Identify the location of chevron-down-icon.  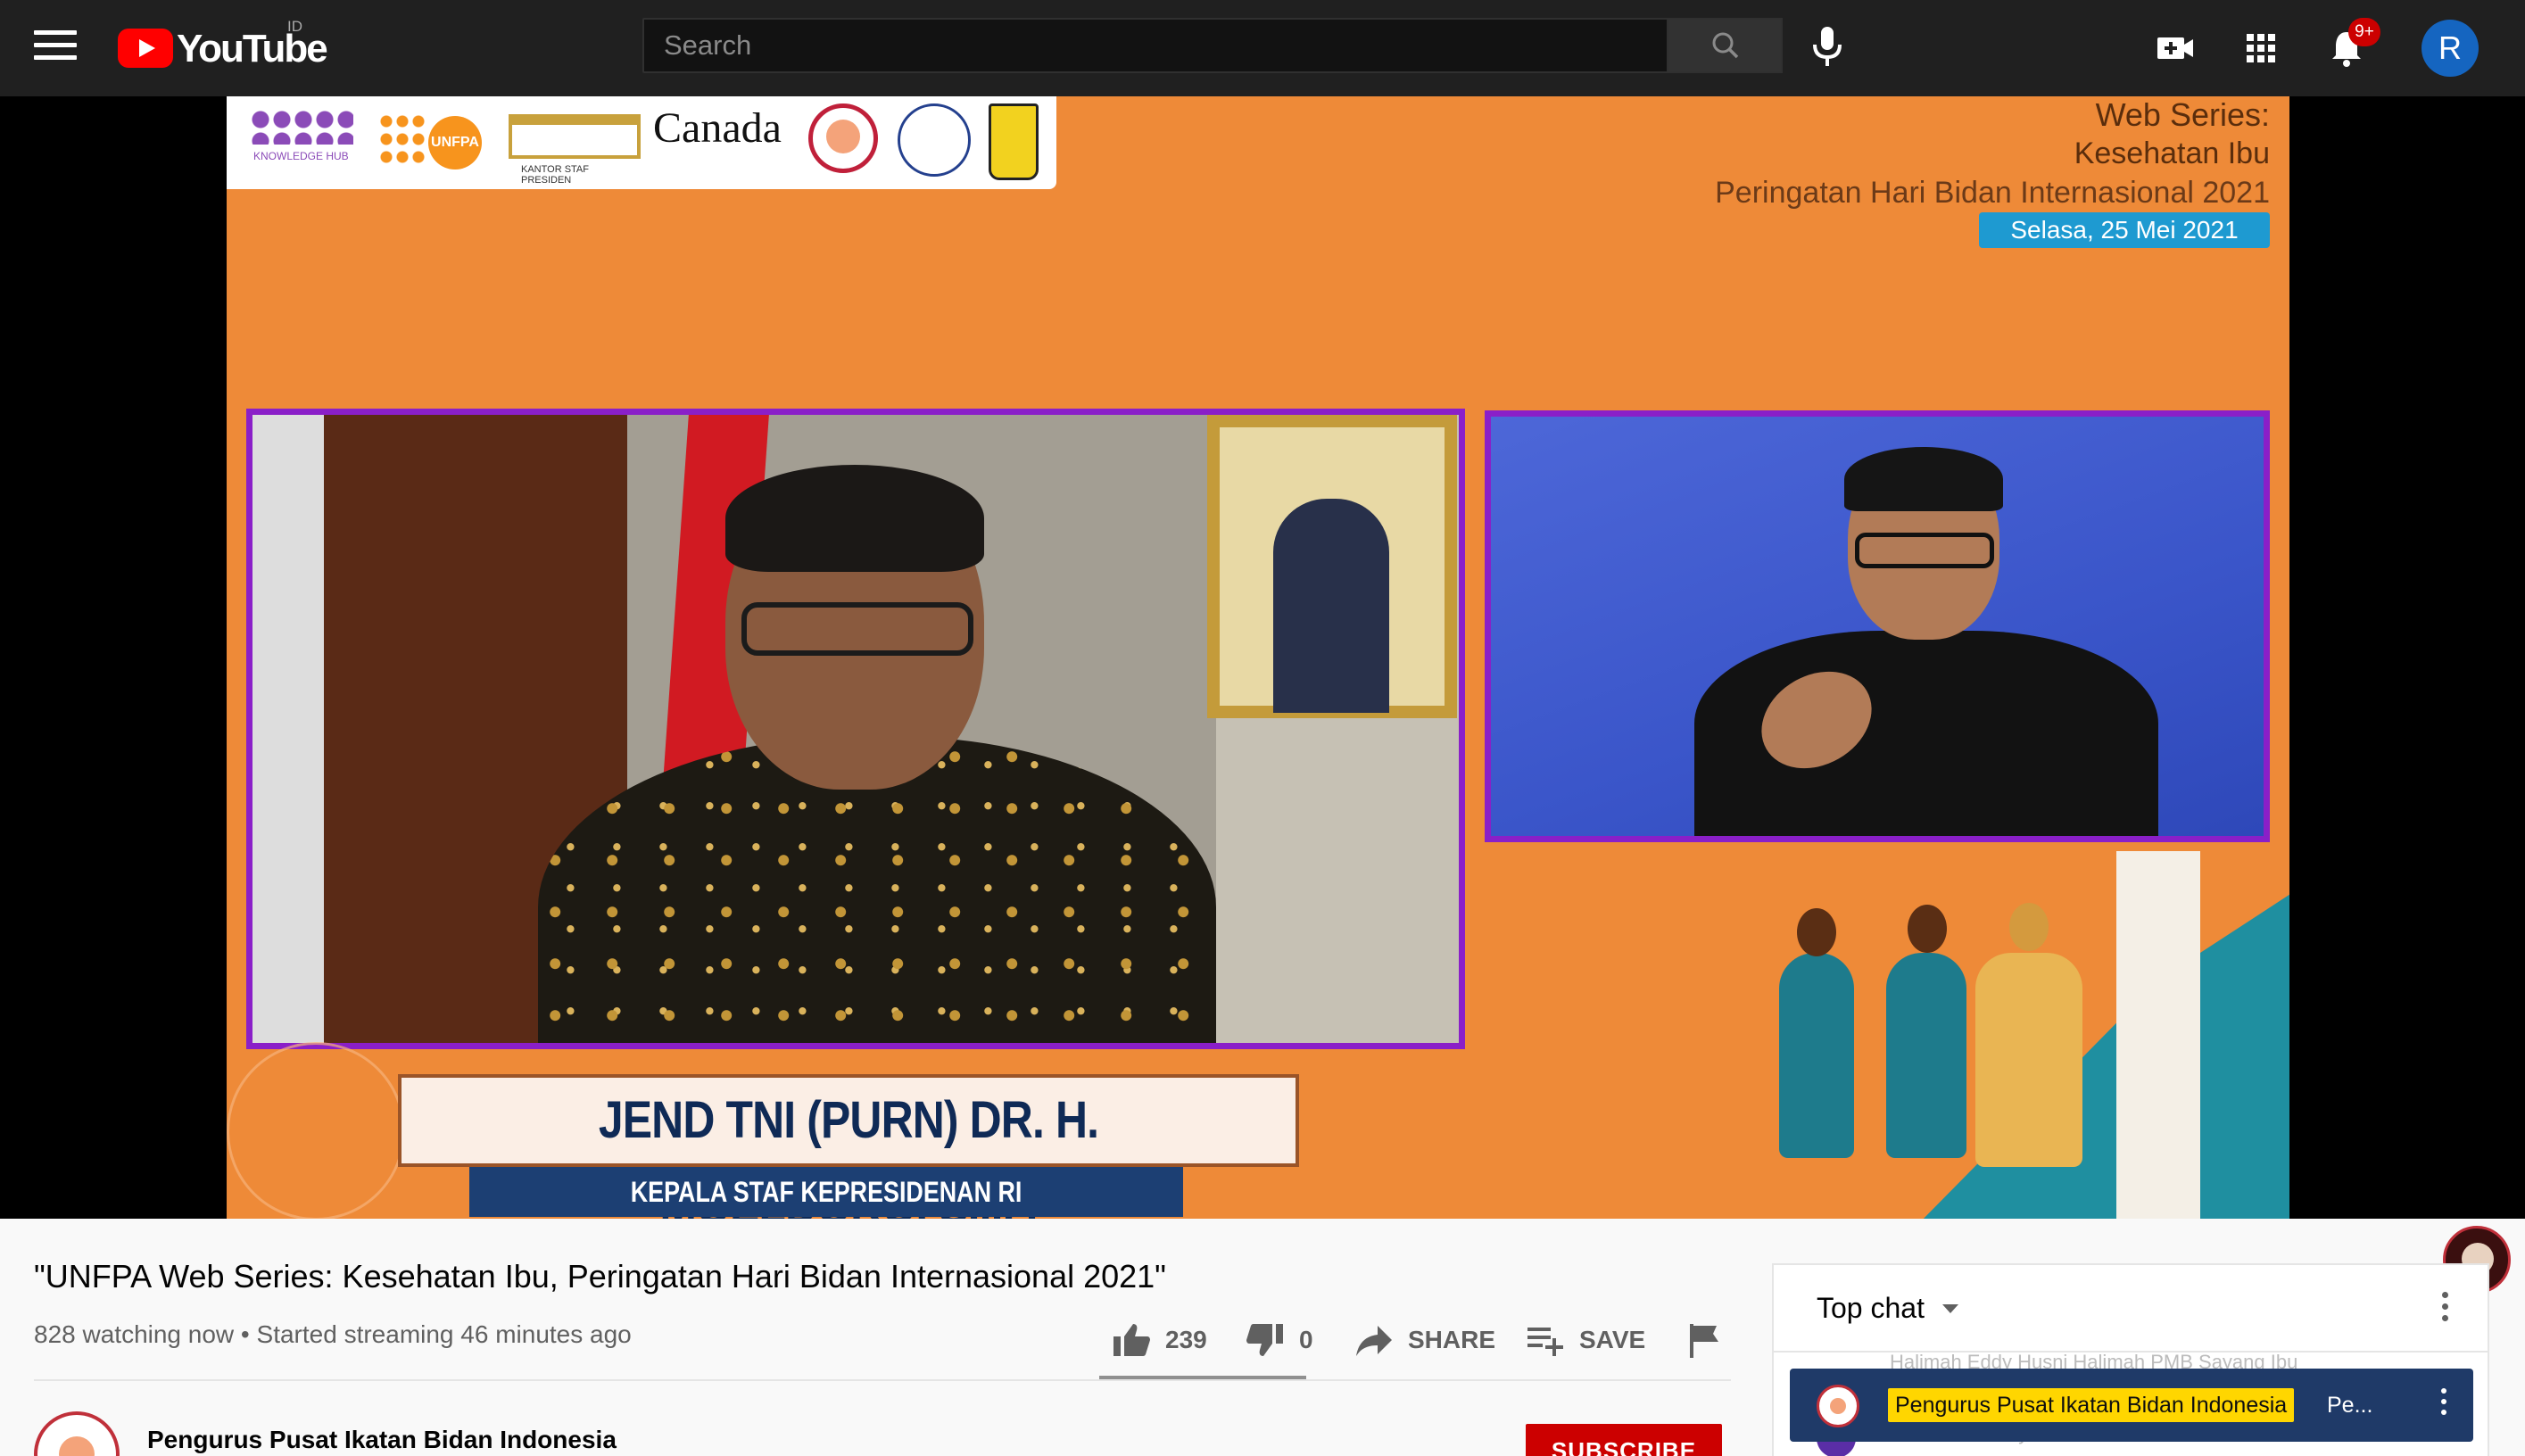
(1949, 1308).